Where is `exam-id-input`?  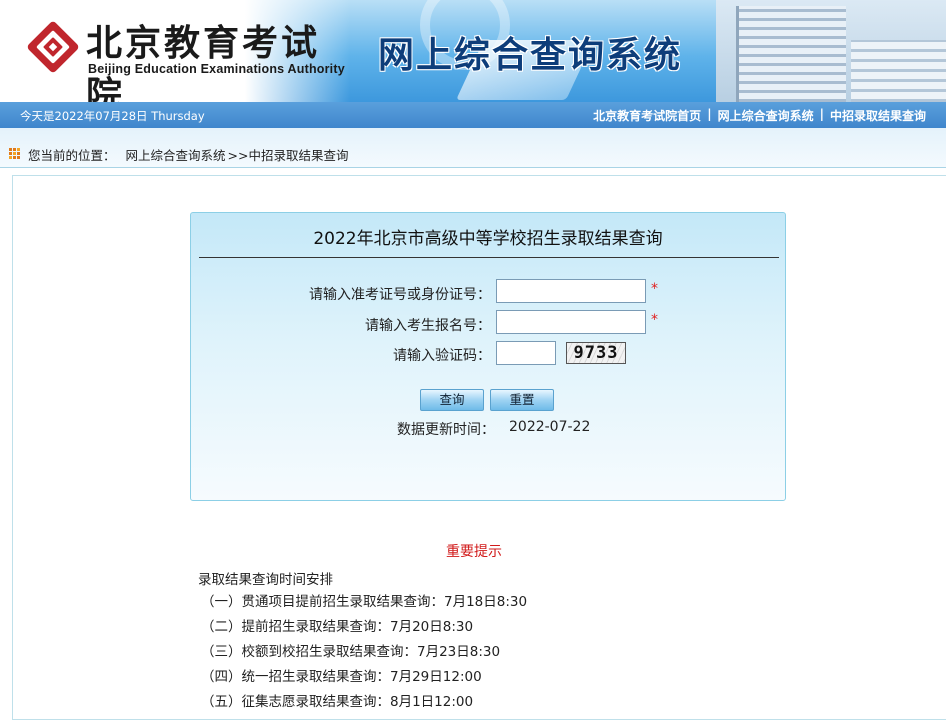 exam-id-input is located at coordinates (571, 291).